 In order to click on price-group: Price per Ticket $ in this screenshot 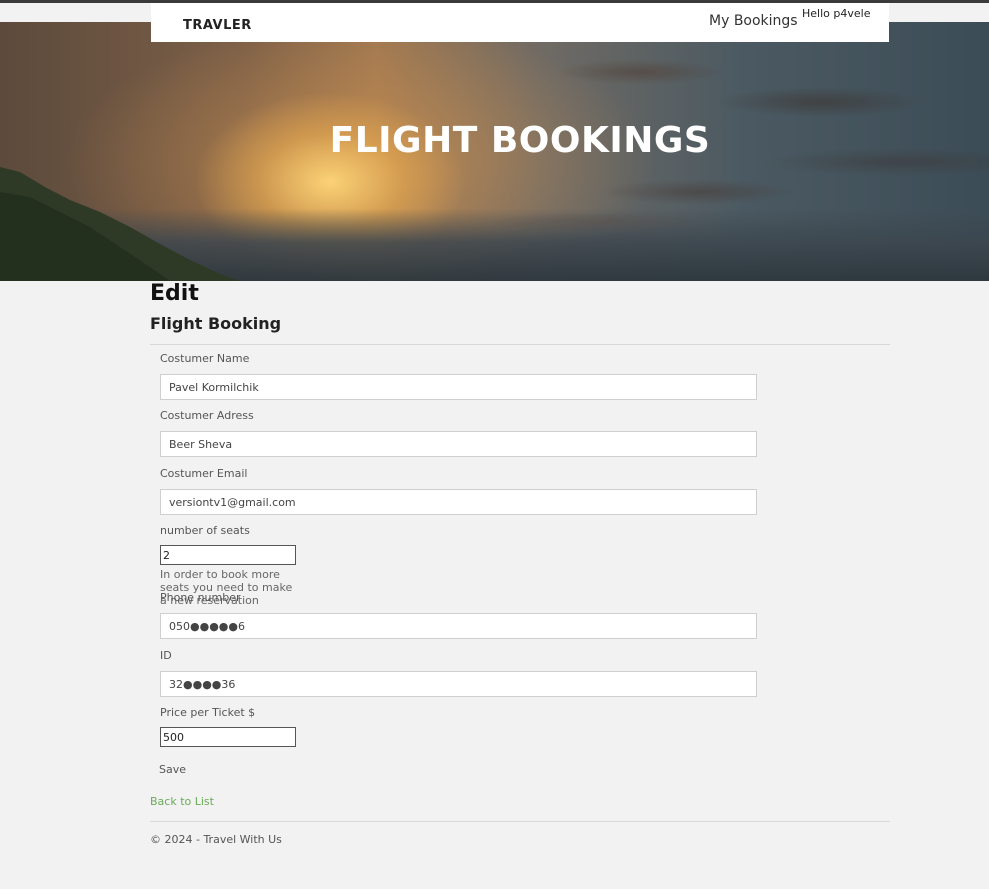, I will do `click(228, 726)`.